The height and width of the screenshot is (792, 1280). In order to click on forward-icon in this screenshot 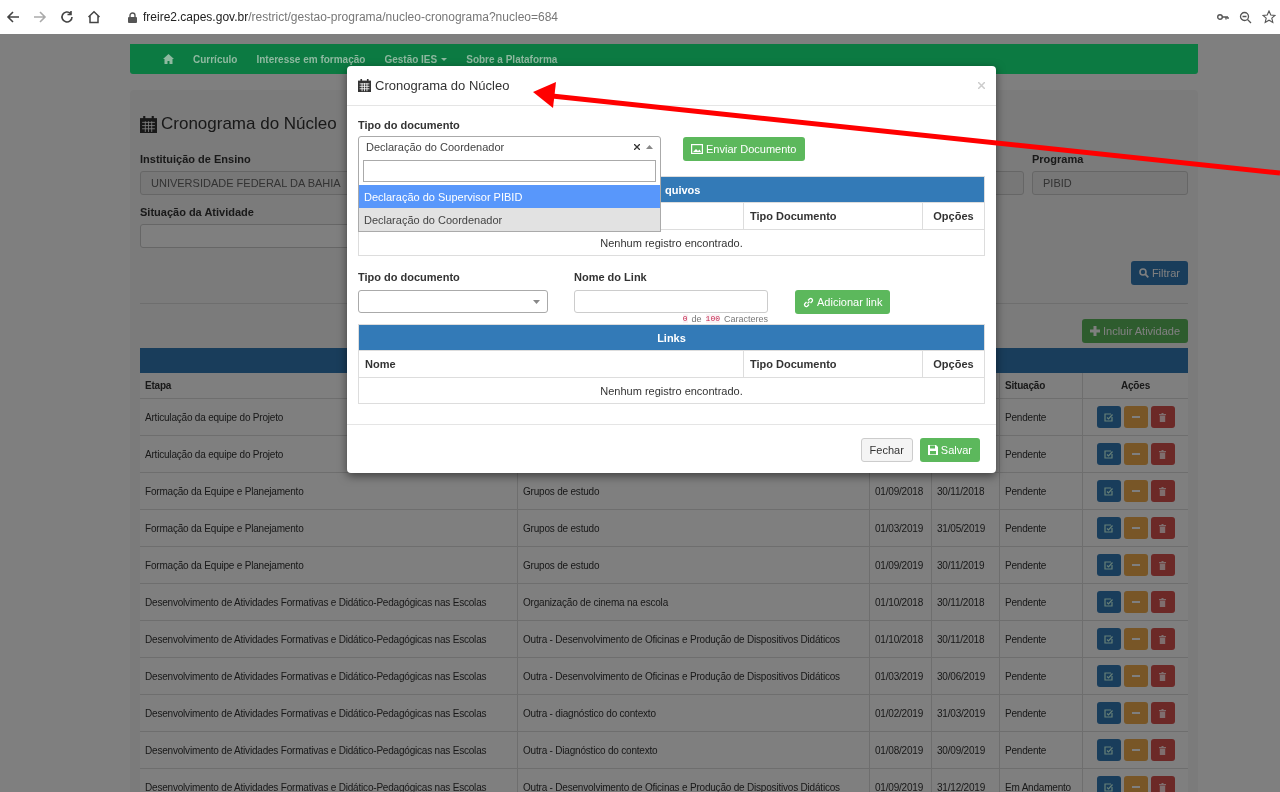, I will do `click(40, 17)`.